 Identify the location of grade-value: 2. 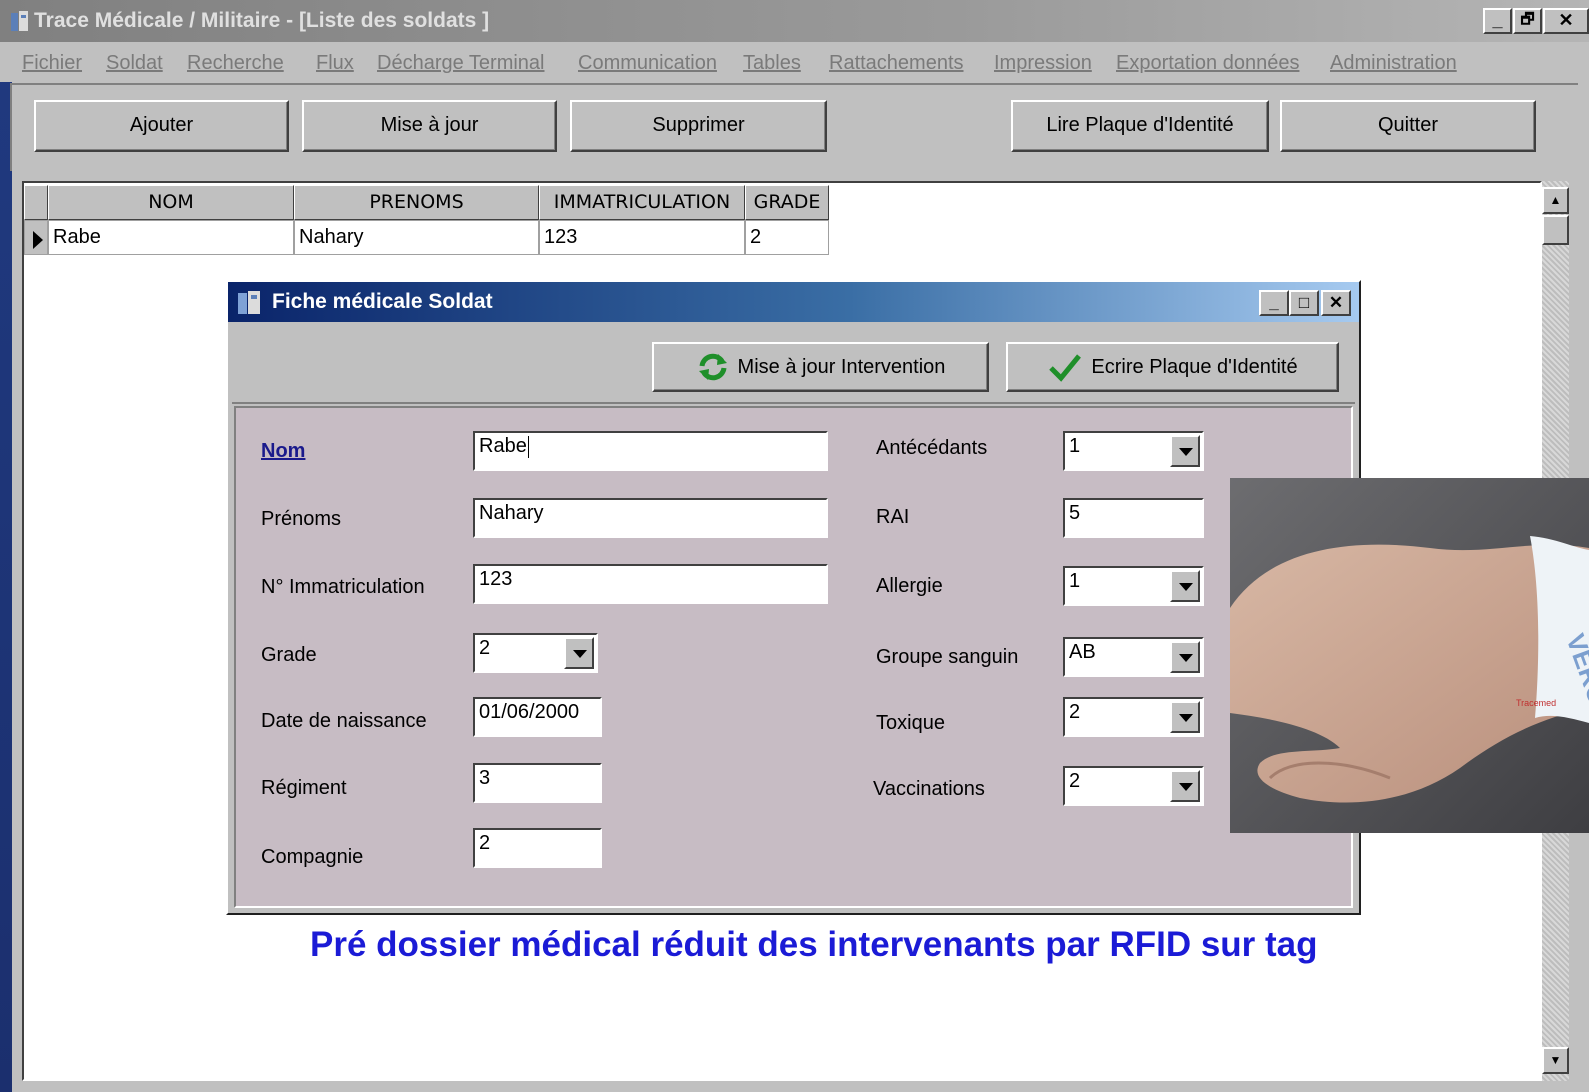
(485, 648).